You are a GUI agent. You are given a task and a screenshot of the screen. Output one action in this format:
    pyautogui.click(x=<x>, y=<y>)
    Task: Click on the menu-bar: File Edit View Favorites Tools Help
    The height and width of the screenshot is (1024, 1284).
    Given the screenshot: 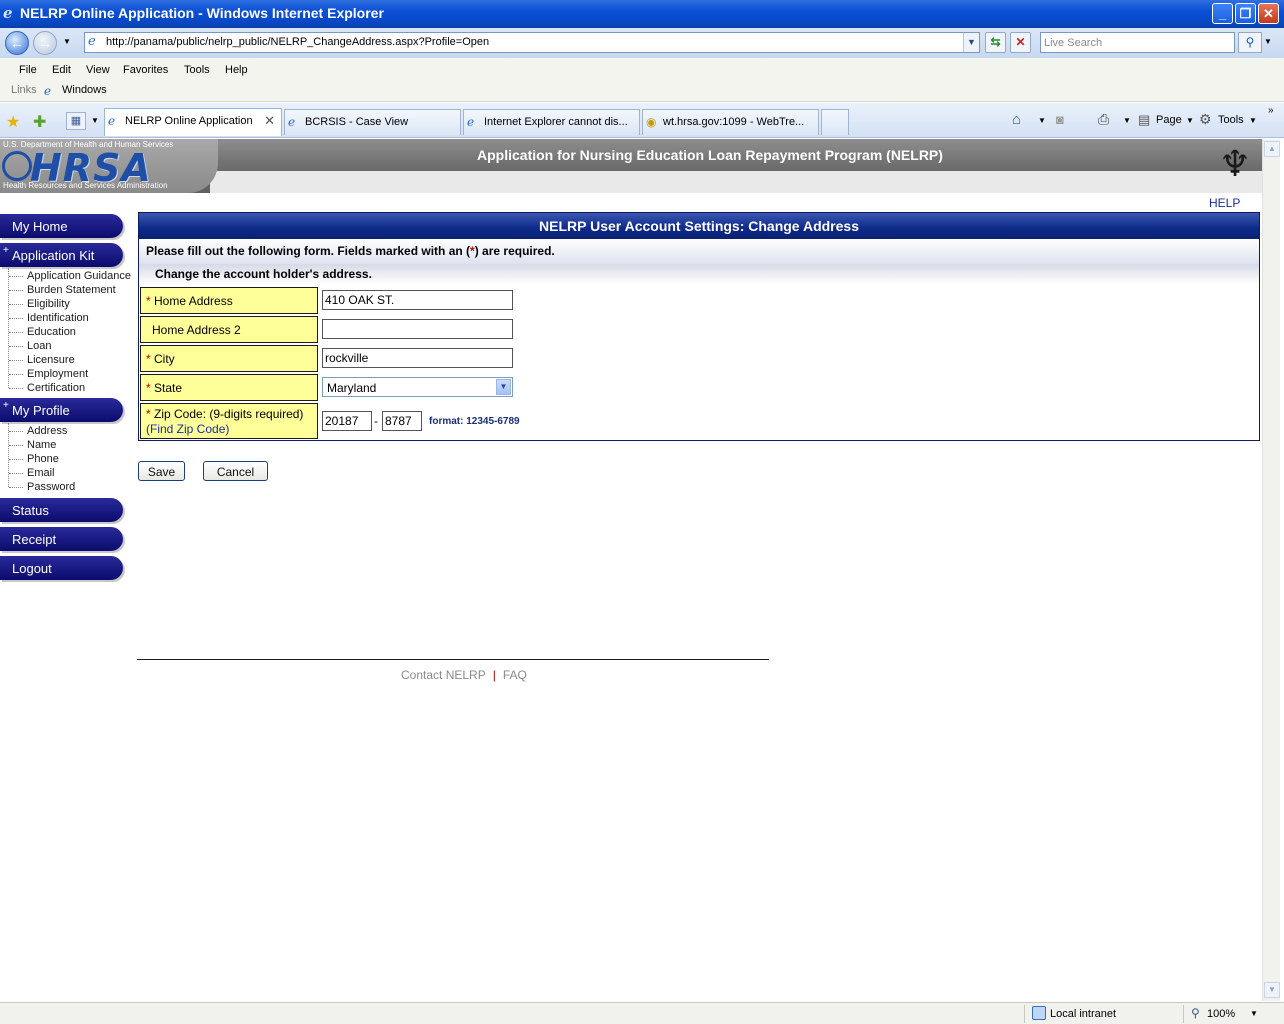 What is the action you would take?
    pyautogui.click(x=642, y=69)
    